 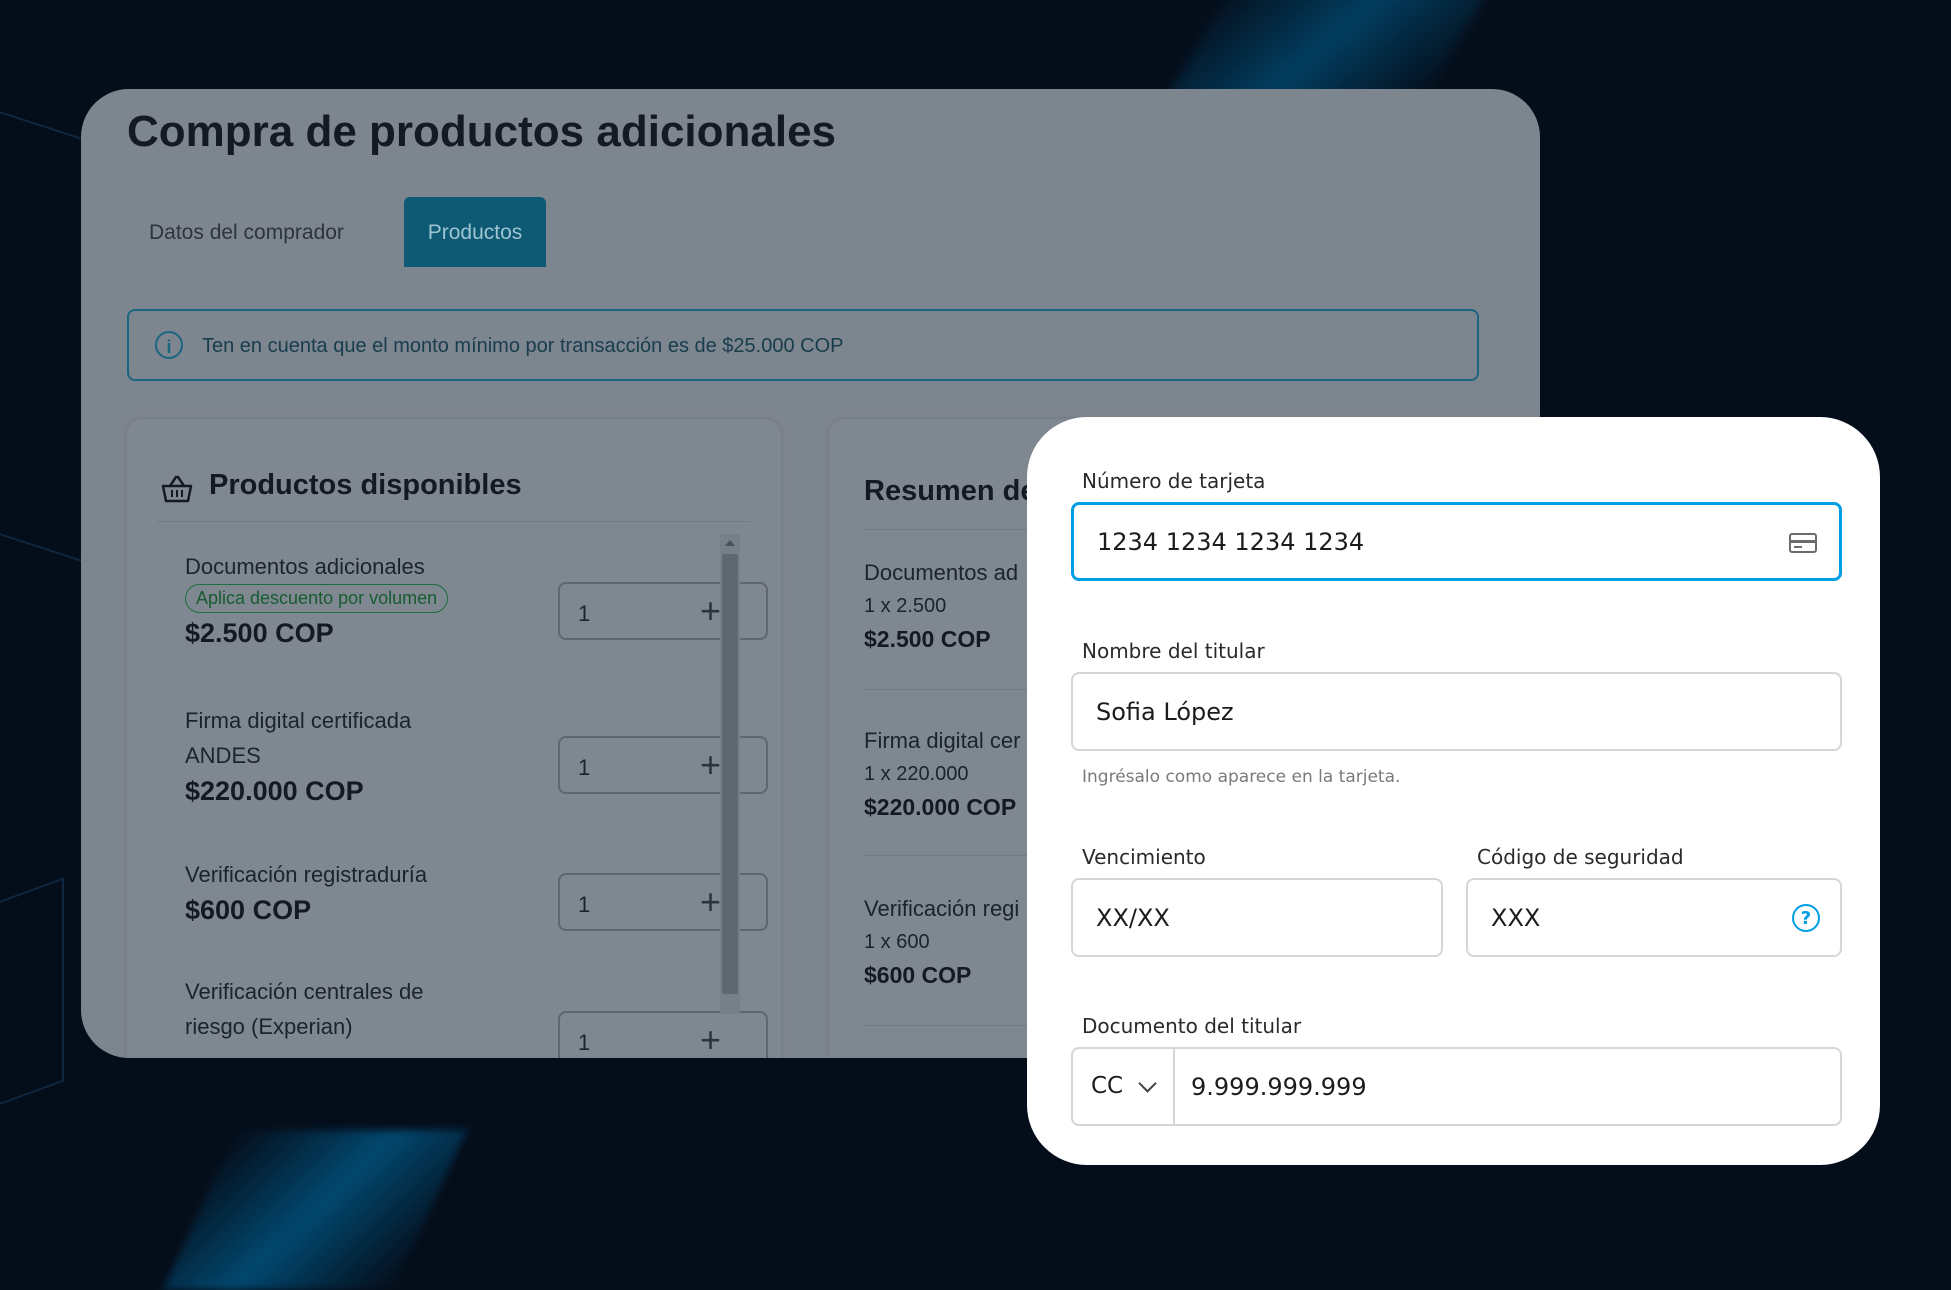 What do you see at coordinates (1257, 917) in the screenshot?
I see `expiry-input: XX/XX` at bounding box center [1257, 917].